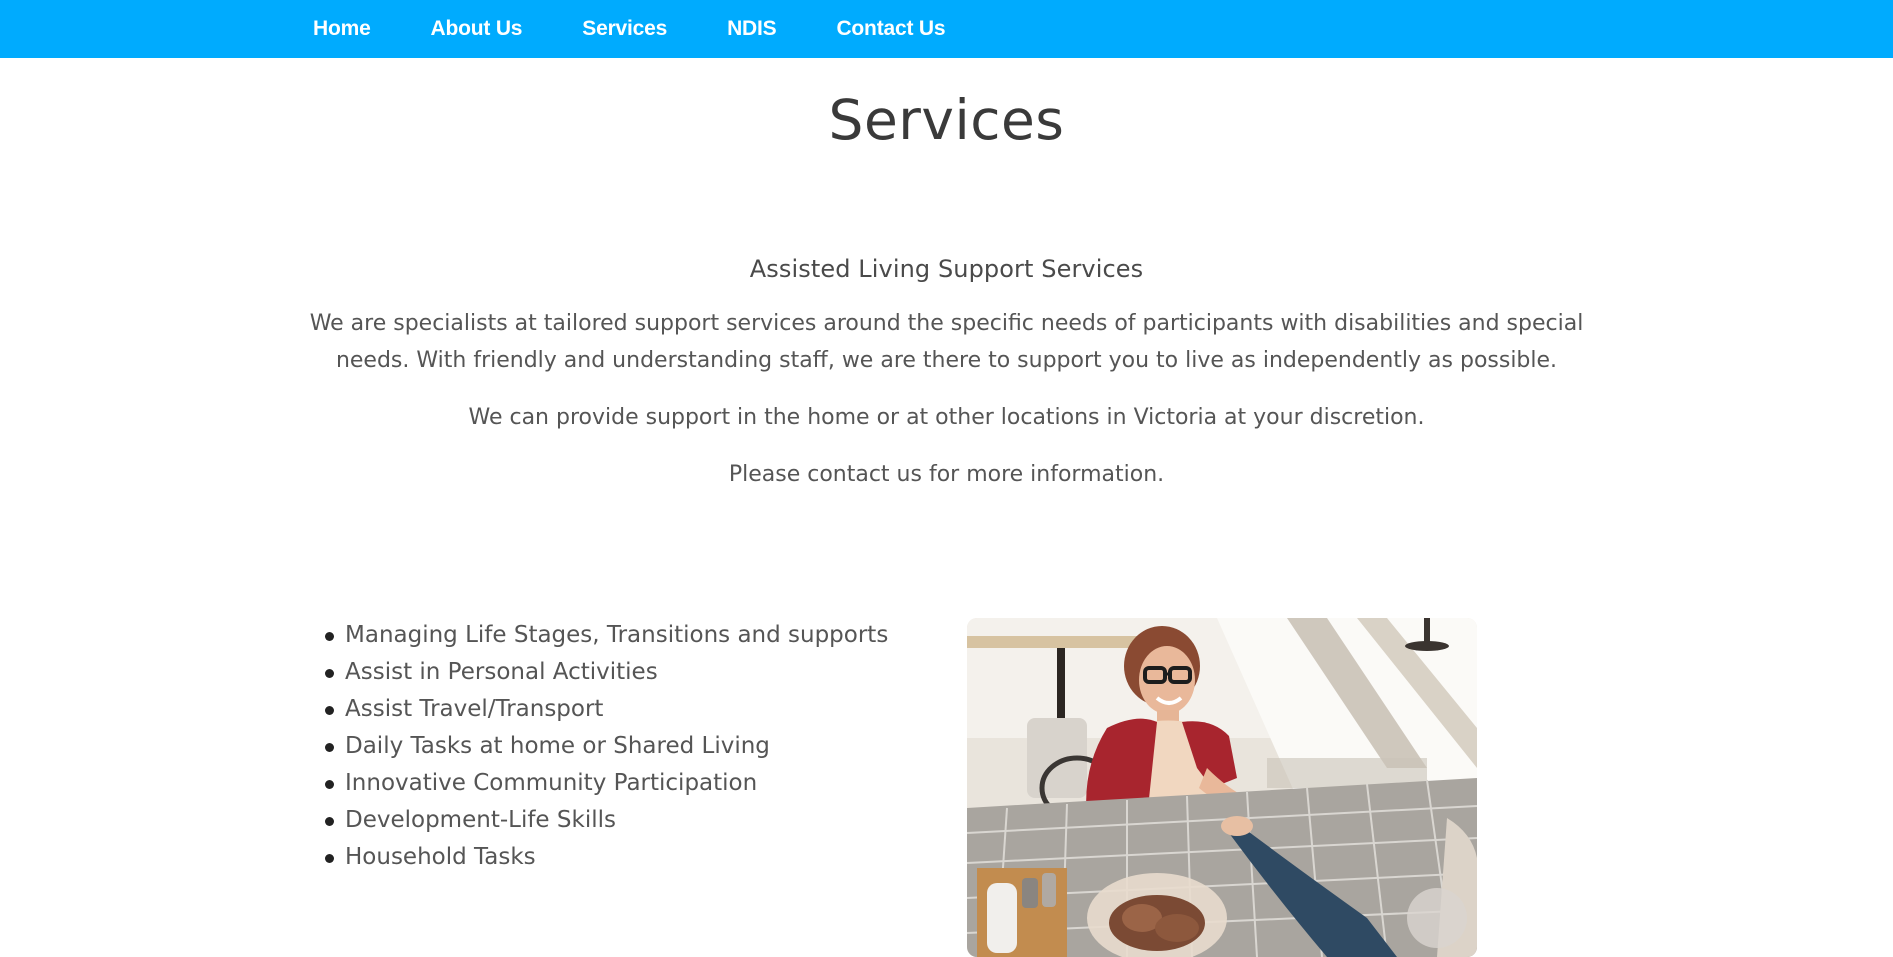 The image size is (1893, 957). What do you see at coordinates (480, 820) in the screenshot?
I see `service-label: Development-Life Skills` at bounding box center [480, 820].